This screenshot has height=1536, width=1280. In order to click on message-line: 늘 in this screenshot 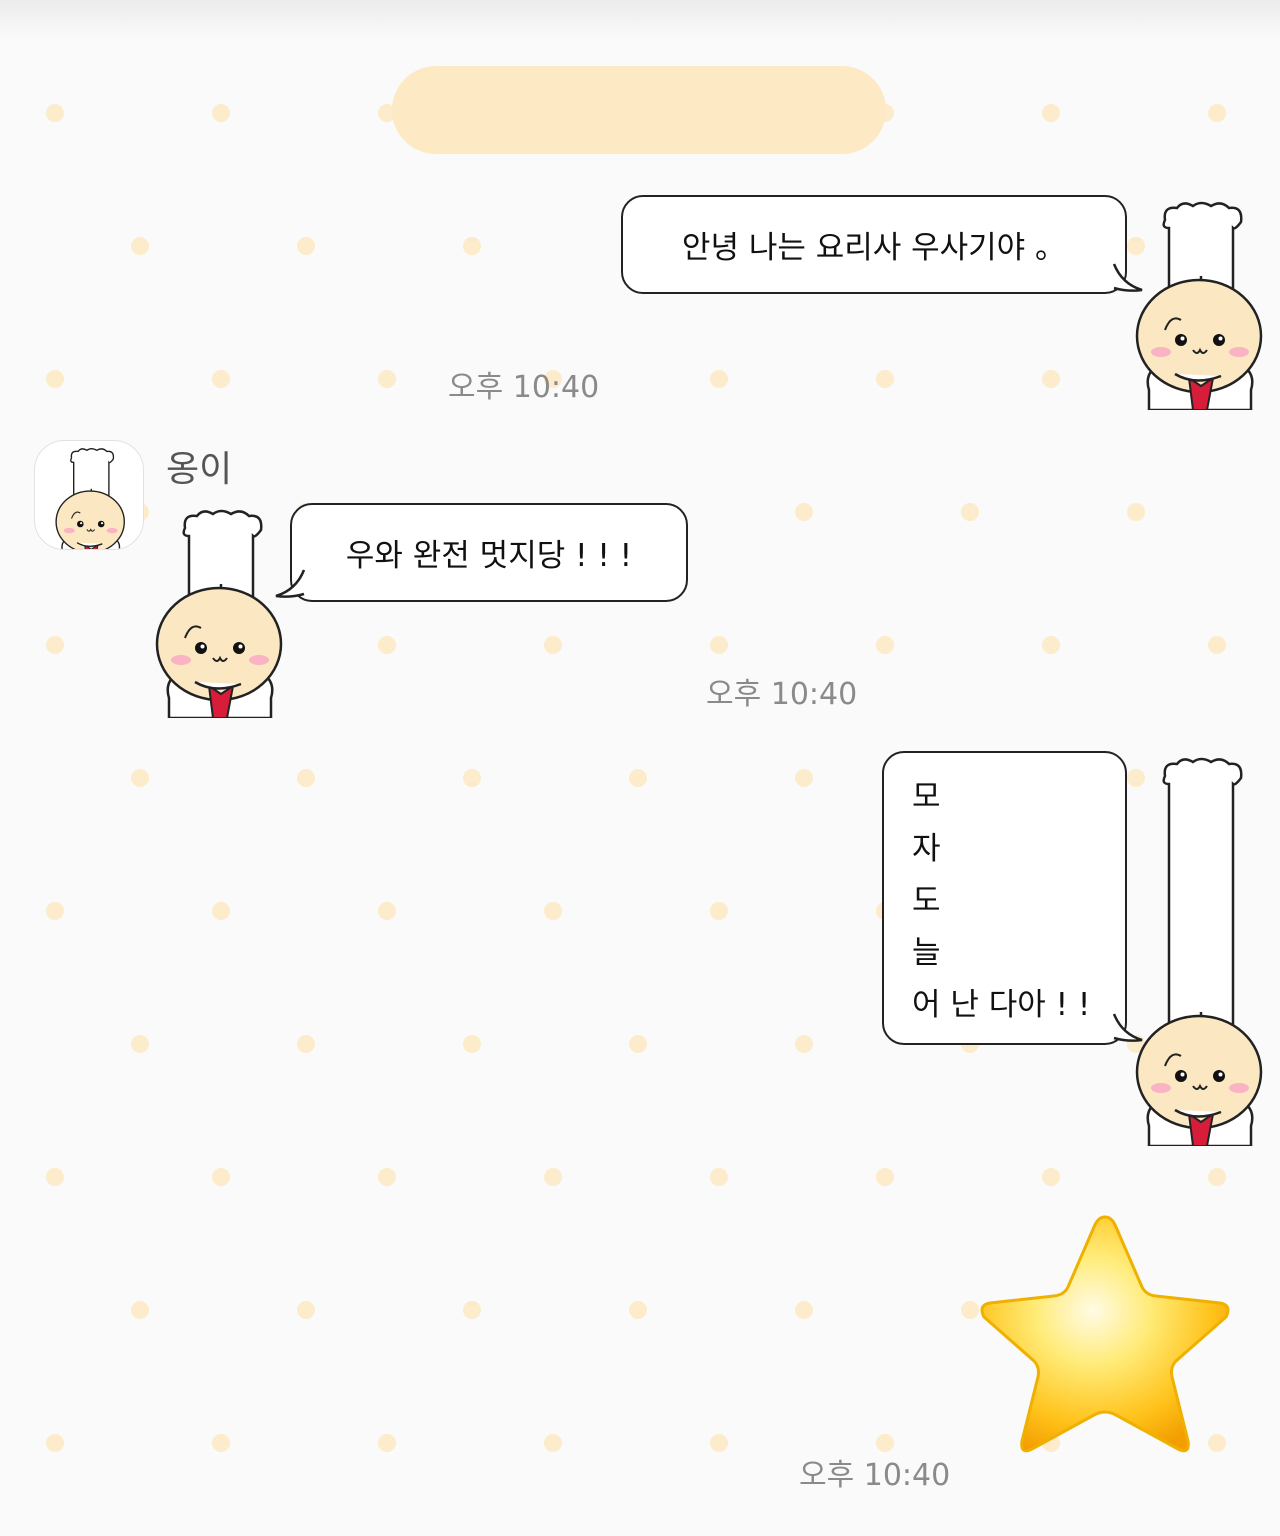, I will do `click(926, 953)`.